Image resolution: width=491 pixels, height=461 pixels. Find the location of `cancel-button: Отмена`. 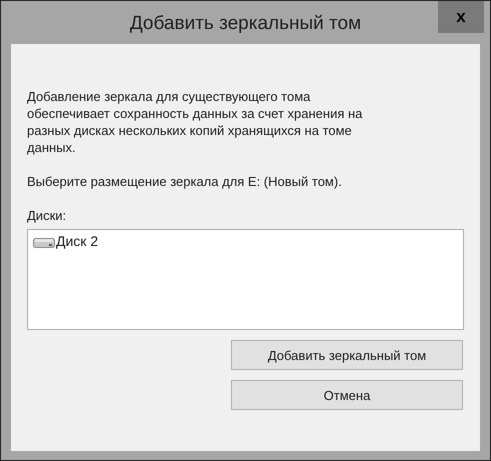

cancel-button: Отмена is located at coordinates (347, 395).